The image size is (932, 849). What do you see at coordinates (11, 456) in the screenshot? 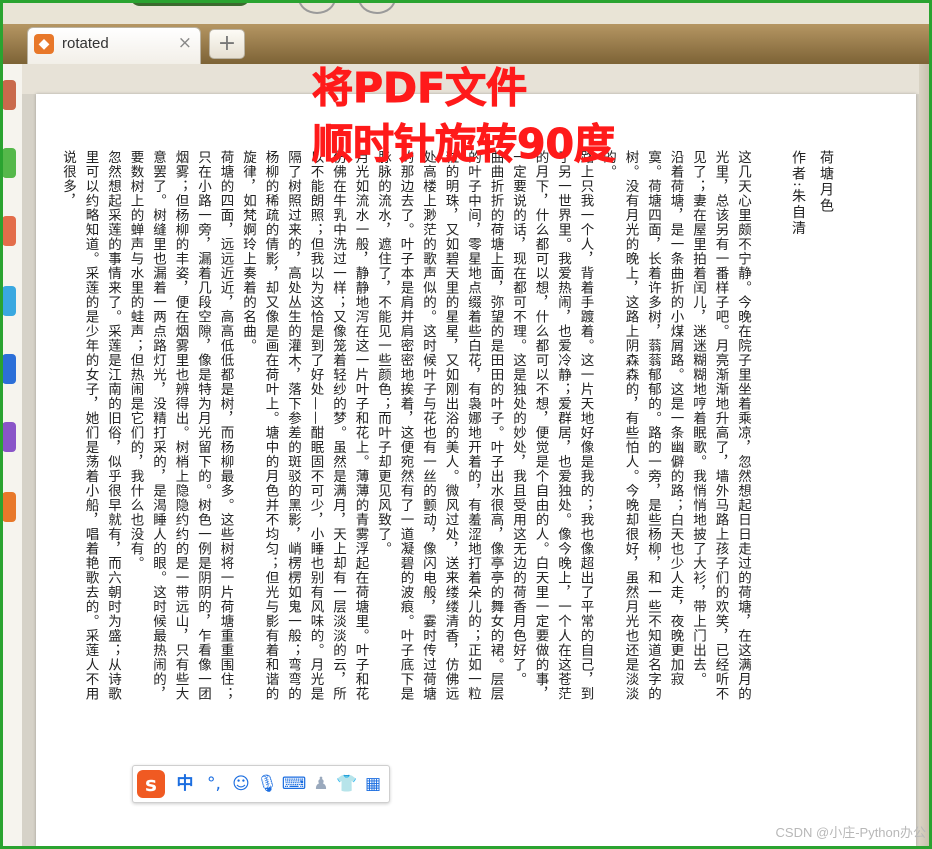
I see `left-side-toolbar` at bounding box center [11, 456].